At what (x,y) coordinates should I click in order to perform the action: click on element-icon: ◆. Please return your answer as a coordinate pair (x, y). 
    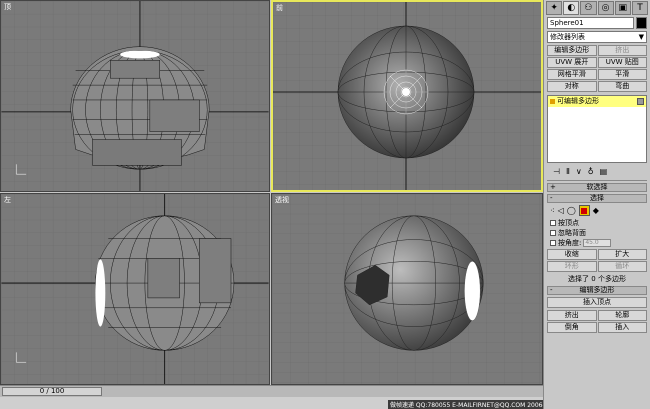
    Looking at the image, I should click on (596, 210).